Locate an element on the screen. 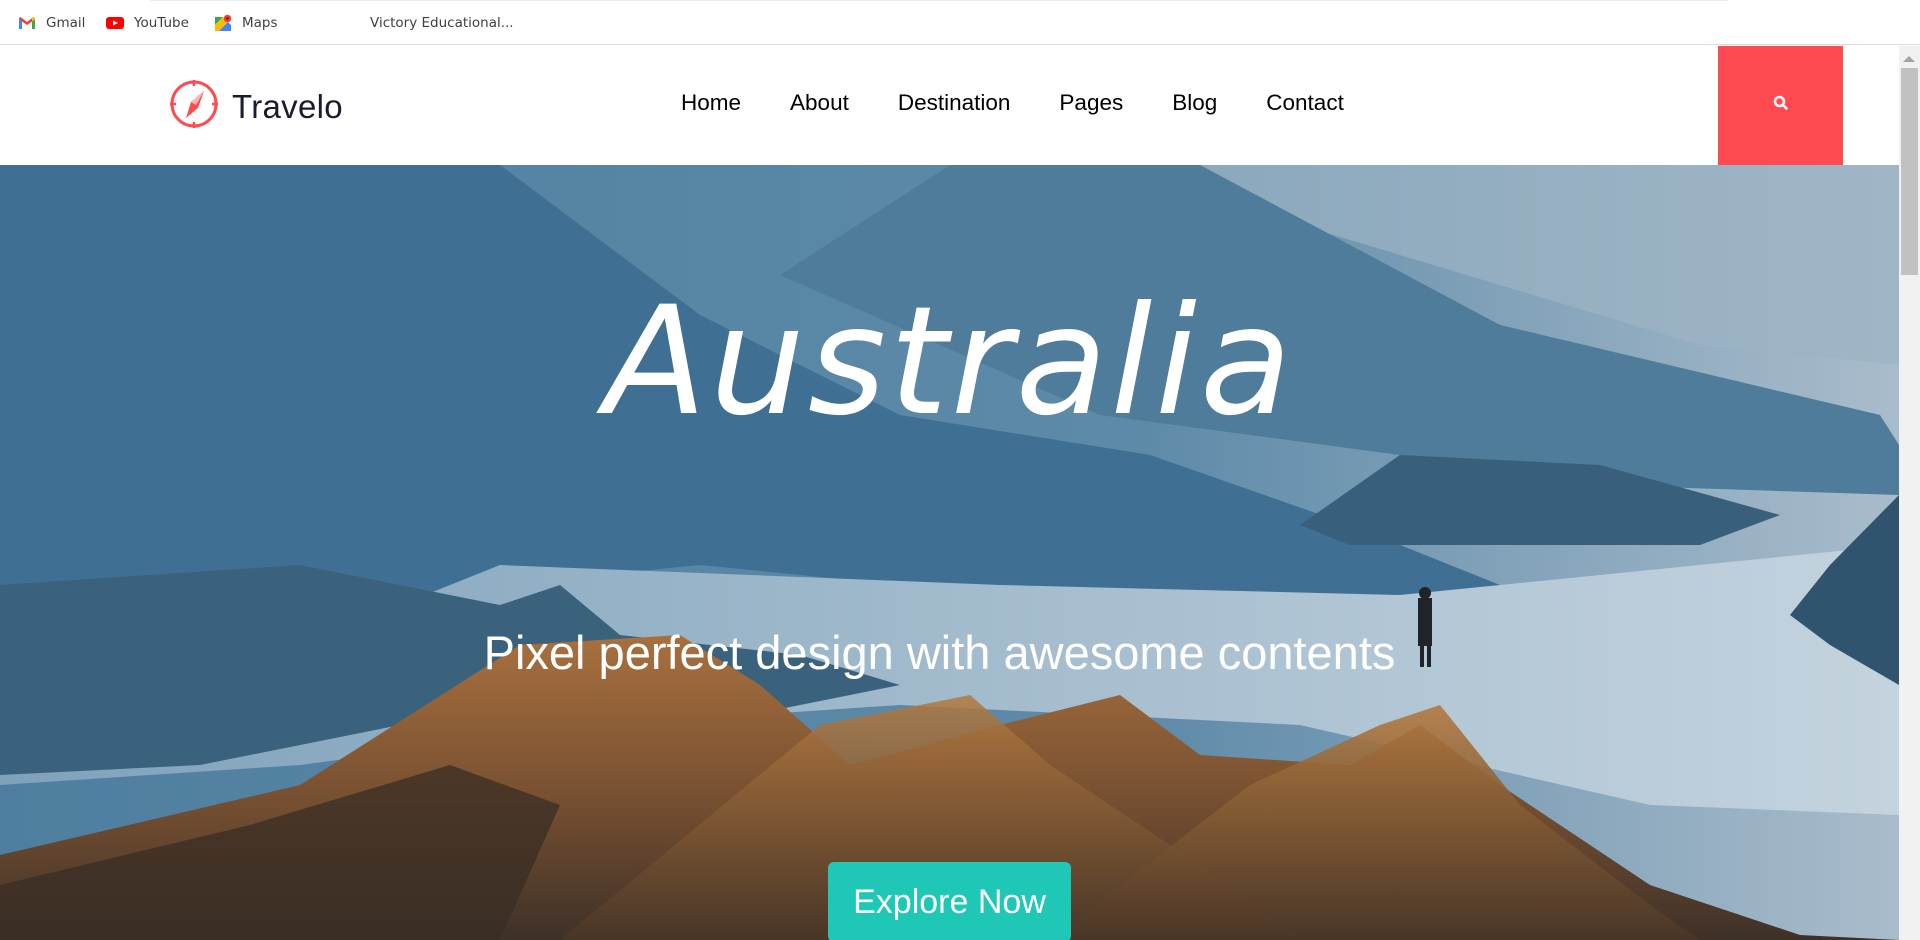  youtube-icon is located at coordinates (115, 23).